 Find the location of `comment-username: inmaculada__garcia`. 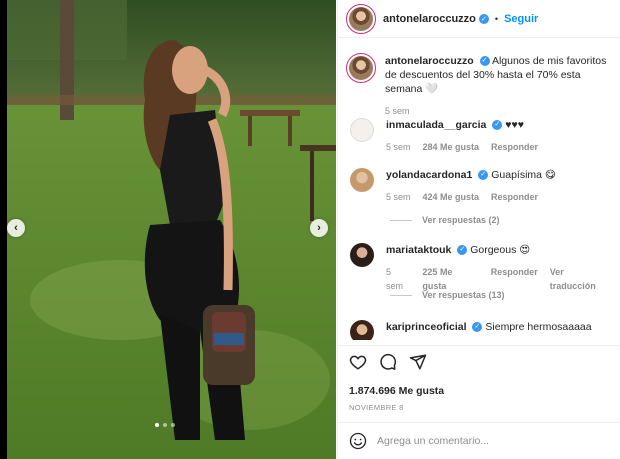

comment-username: inmaculada__garcia is located at coordinates (436, 125).